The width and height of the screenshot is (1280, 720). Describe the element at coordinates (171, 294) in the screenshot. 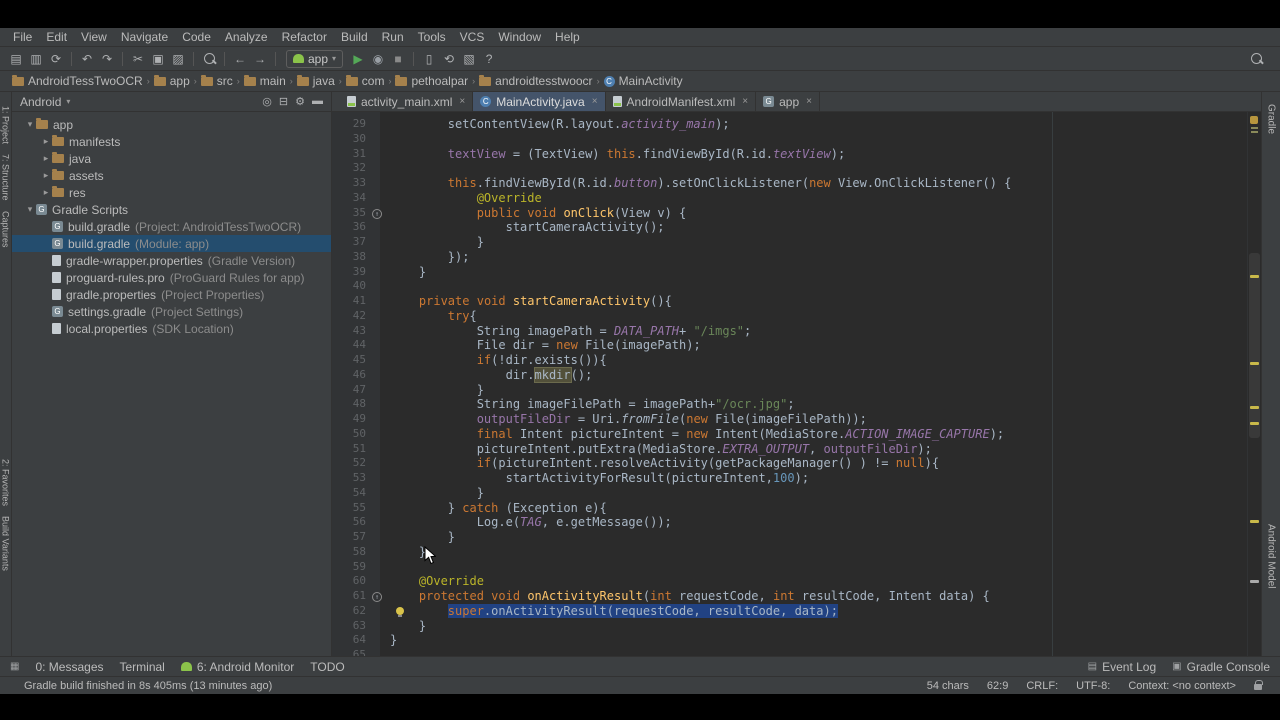

I see `tree-item-gradle-properties-project-properties: gradle.properties (Project Properties)` at that location.